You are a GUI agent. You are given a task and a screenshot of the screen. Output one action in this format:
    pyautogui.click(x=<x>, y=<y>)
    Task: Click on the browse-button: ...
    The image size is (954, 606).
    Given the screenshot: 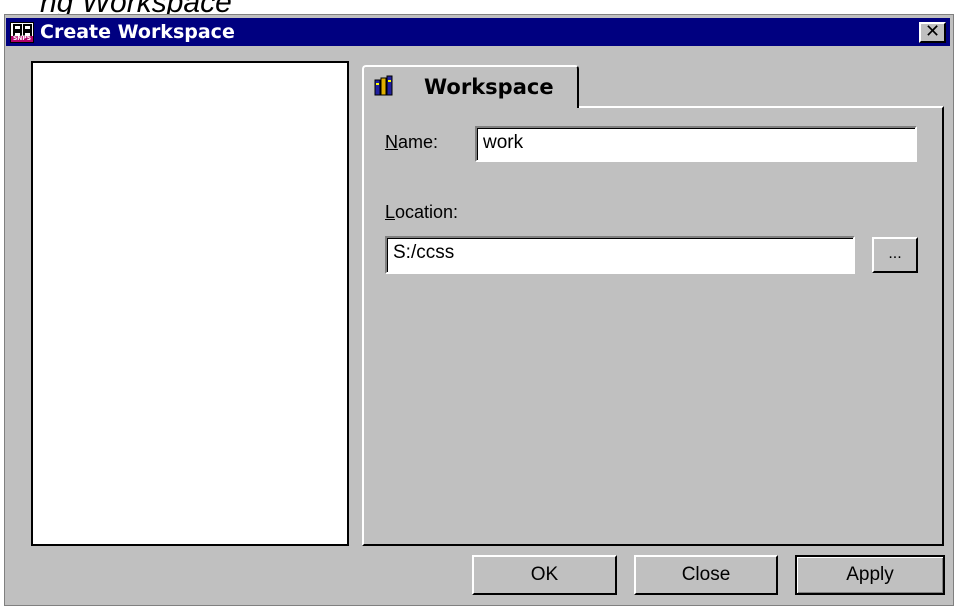 What is the action you would take?
    pyautogui.click(x=895, y=255)
    